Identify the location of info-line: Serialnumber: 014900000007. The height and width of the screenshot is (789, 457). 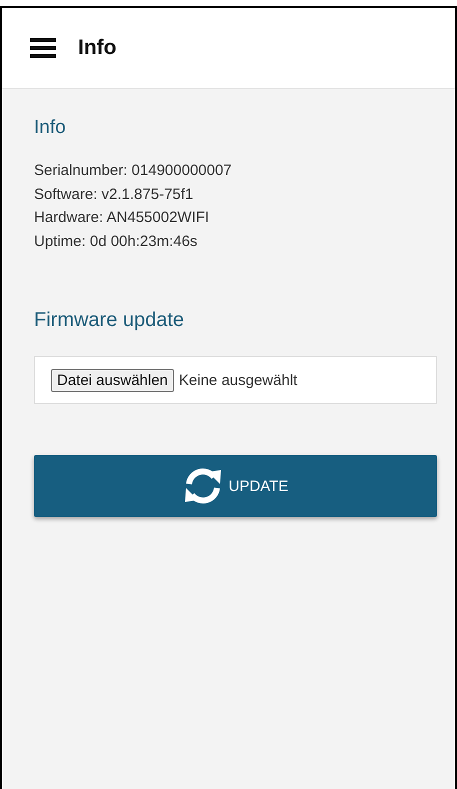
(133, 170).